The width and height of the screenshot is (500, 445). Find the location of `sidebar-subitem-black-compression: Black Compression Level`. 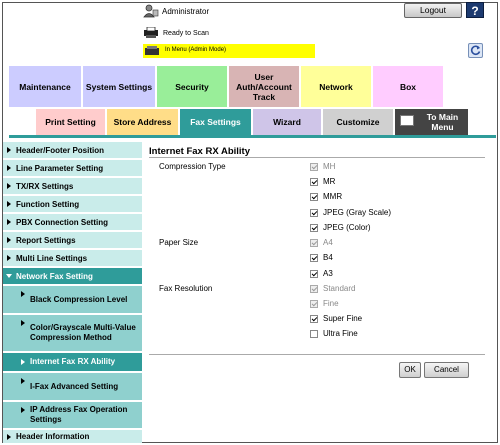

sidebar-subitem-black-compression: Black Compression Level is located at coordinates (72, 299).